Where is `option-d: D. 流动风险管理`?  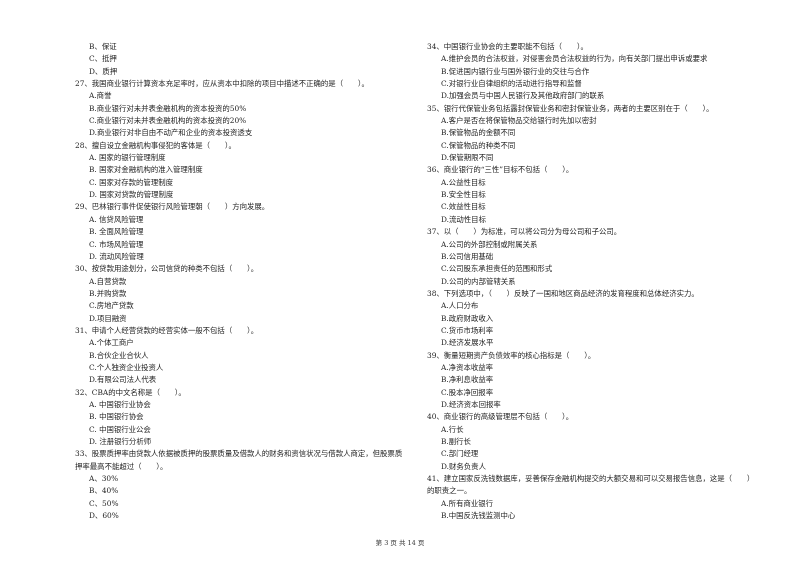 option-d: D. 流动风险管理 is located at coordinates (116, 256).